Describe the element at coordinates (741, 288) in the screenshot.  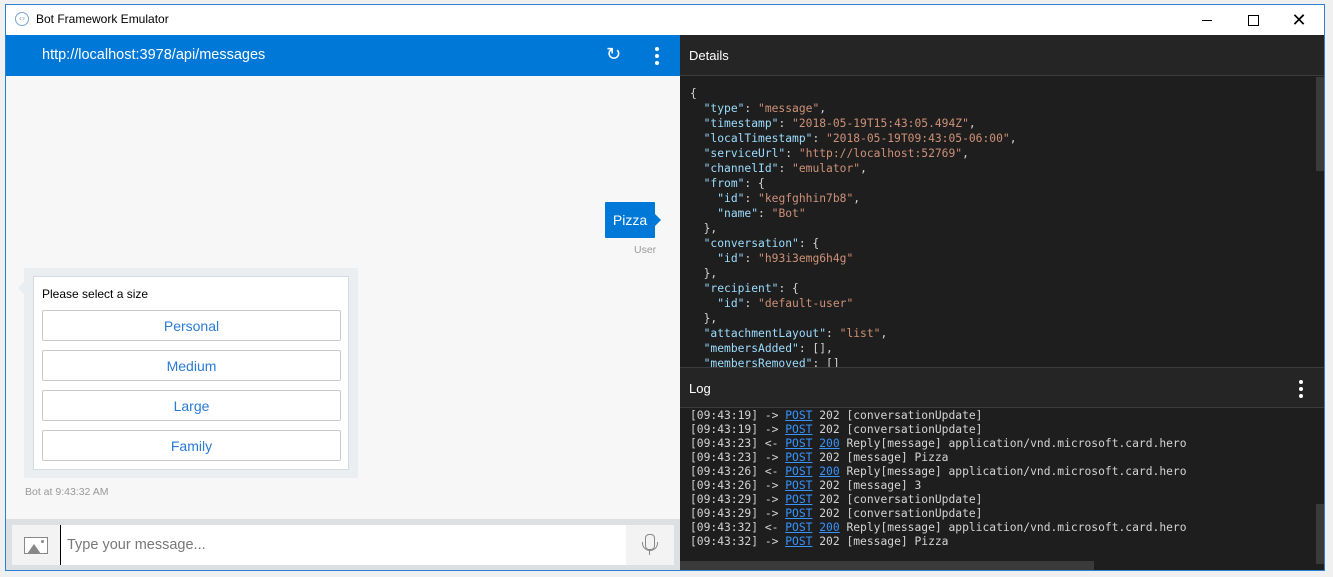
I see `json-key: "recipient"` at that location.